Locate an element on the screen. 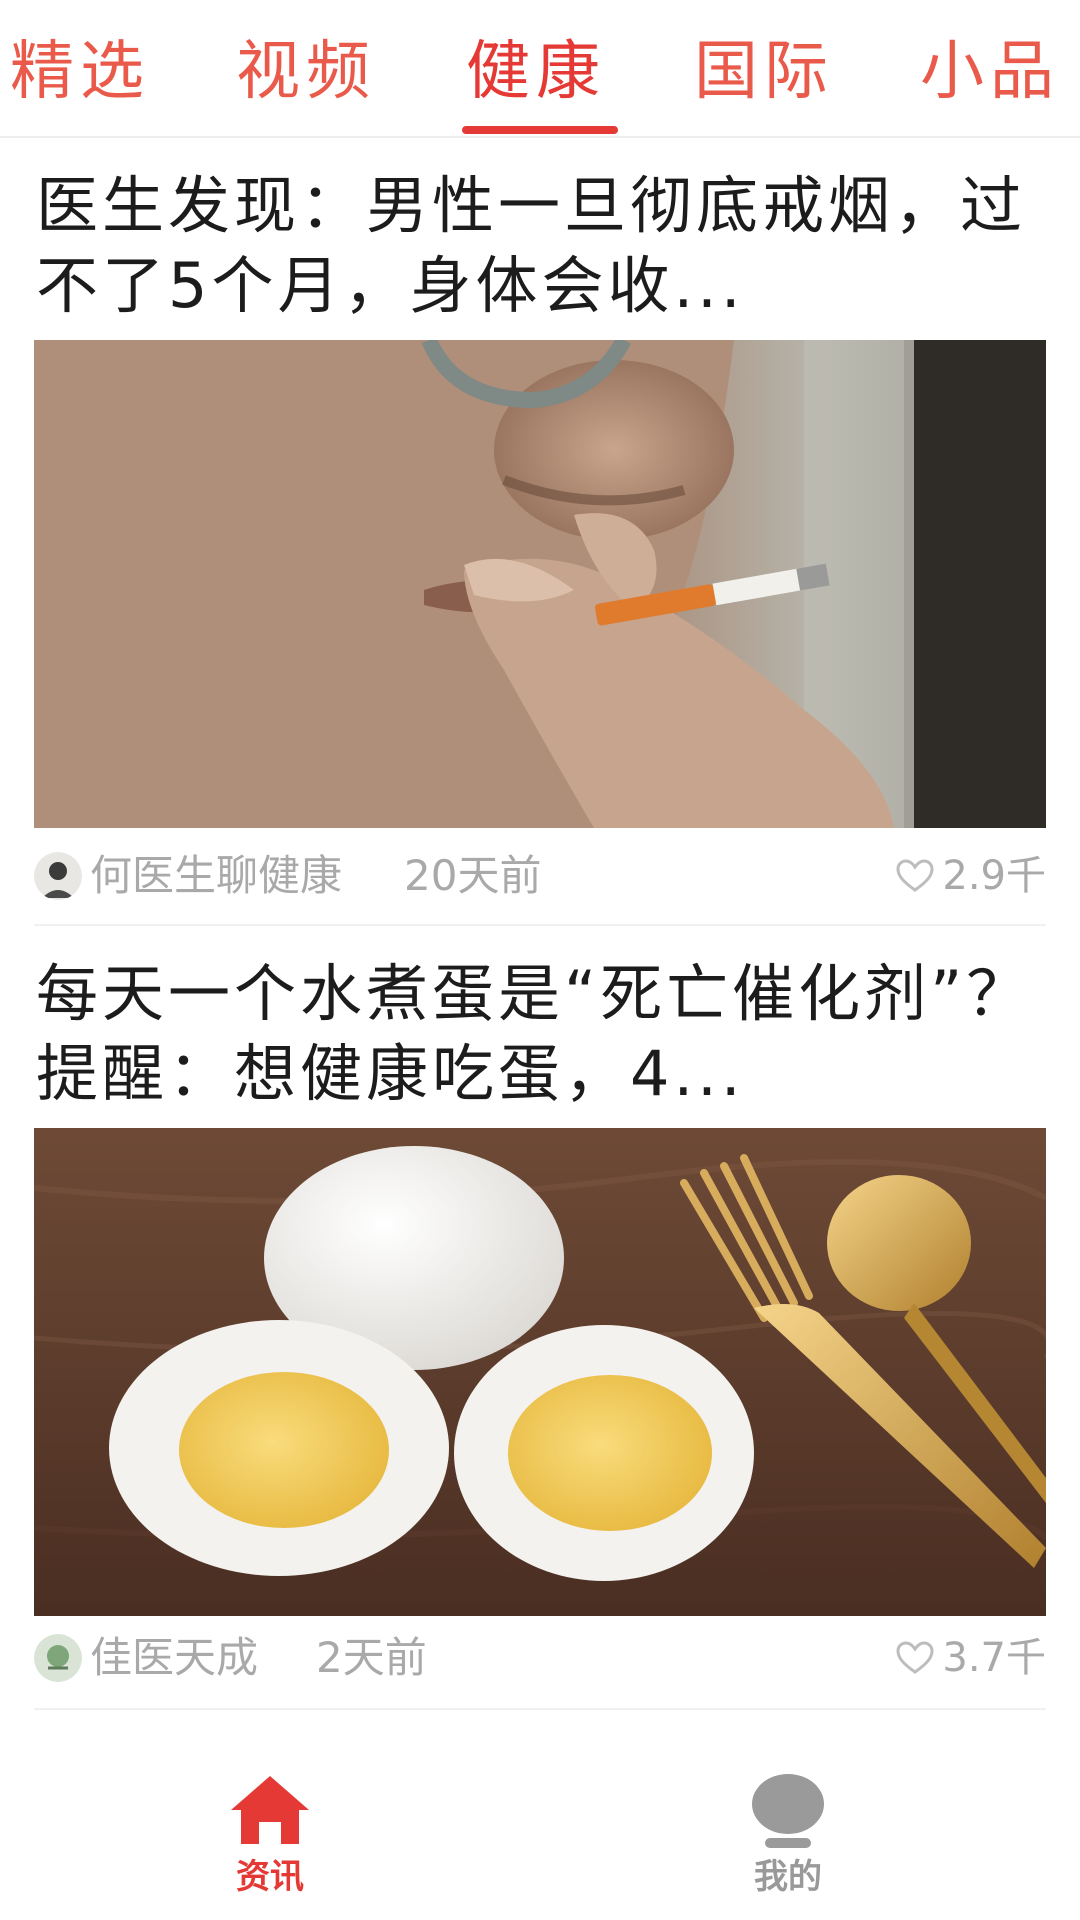 This screenshot has width=1080, height=1920. tab-health: 健康 is located at coordinates (536, 72).